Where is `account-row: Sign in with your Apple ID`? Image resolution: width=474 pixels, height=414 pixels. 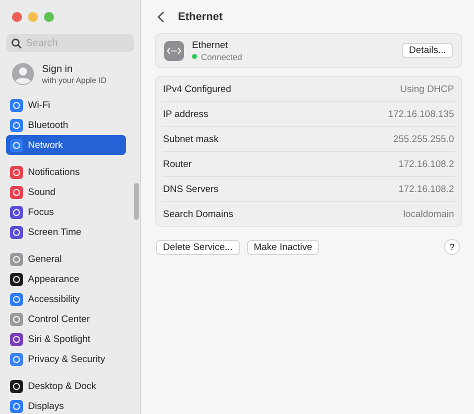 account-row: Sign in with your Apple ID is located at coordinates (70, 74).